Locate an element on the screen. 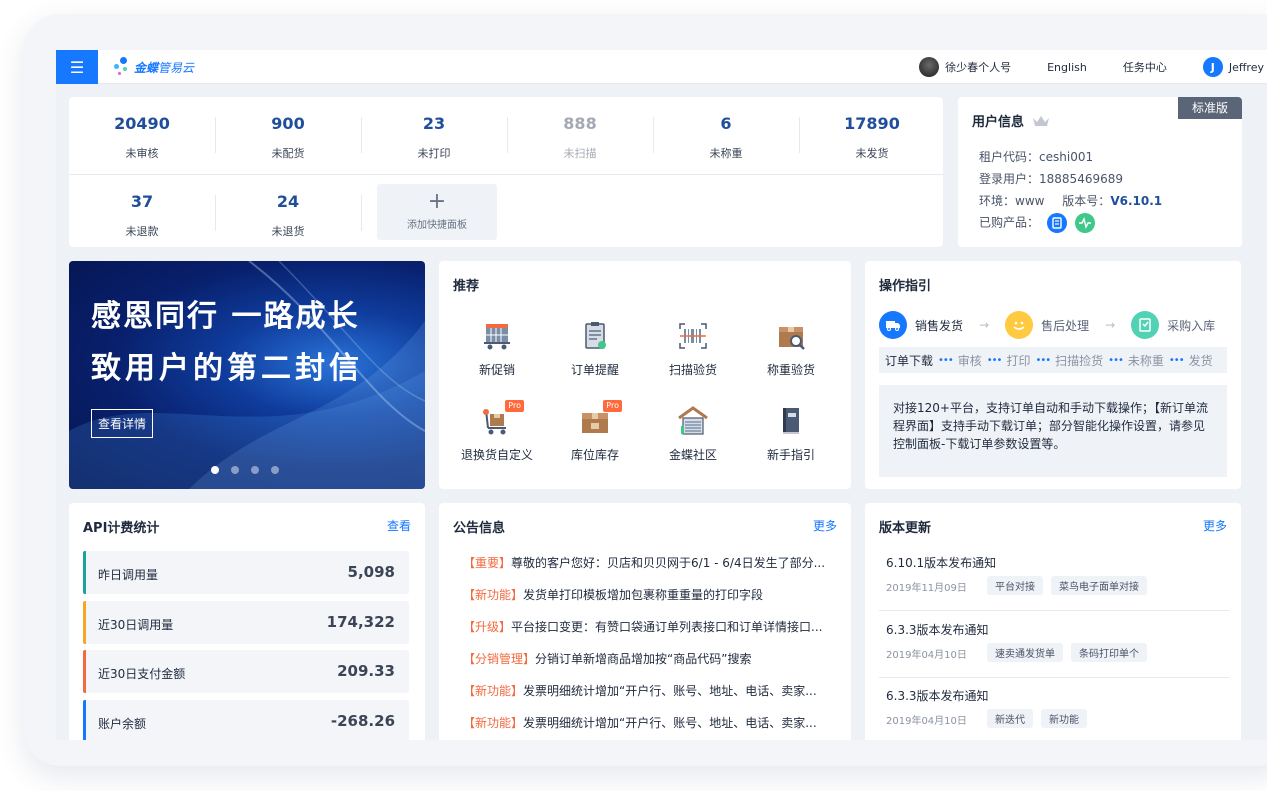 This screenshot has height=791, width=1267. version-tag: 平台对接 is located at coordinates (1015, 585).